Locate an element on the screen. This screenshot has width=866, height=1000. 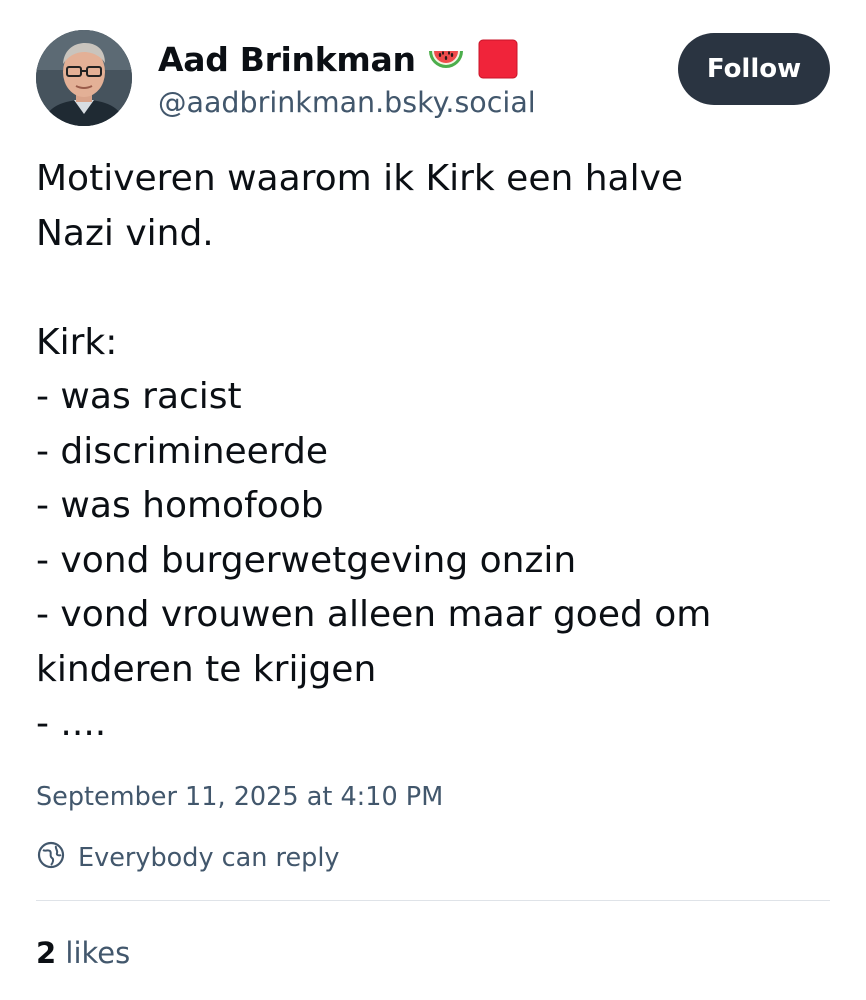
post-line: - discrimineerde is located at coordinates (182, 451).